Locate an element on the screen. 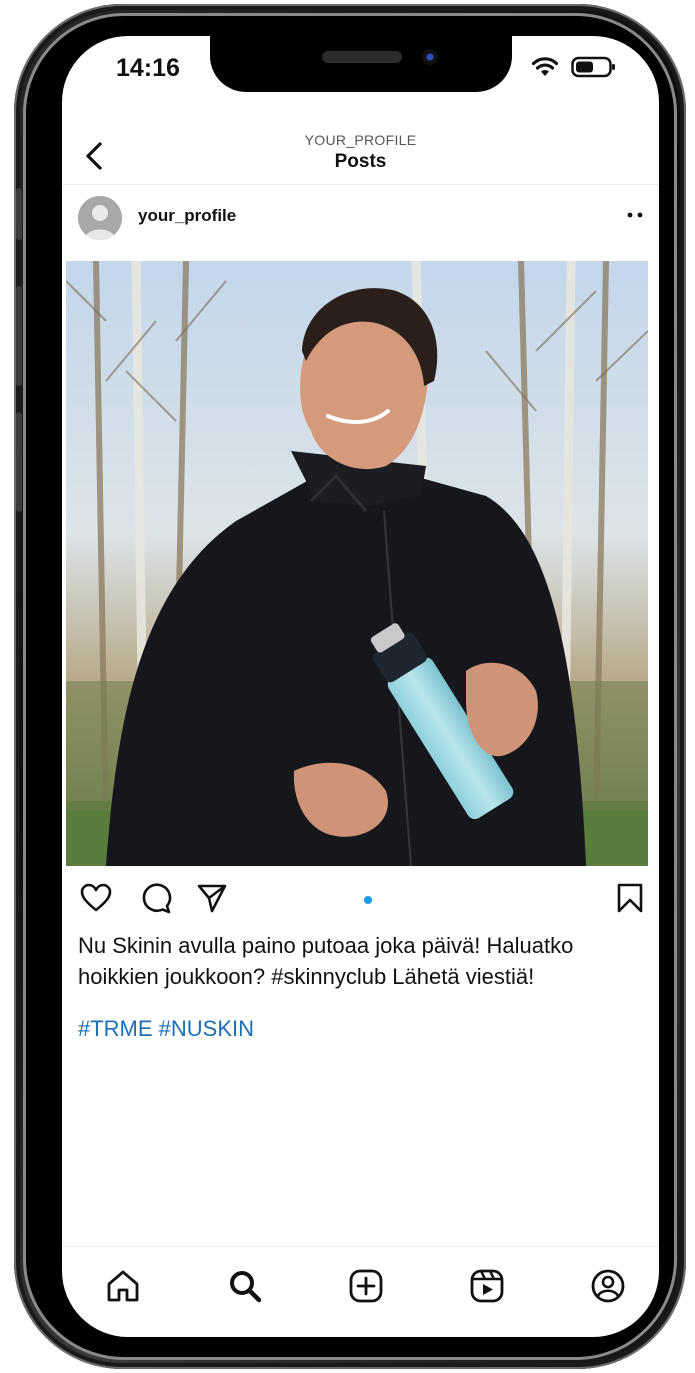 This screenshot has width=695, height=1373. volume-down-button is located at coordinates (19, 462).